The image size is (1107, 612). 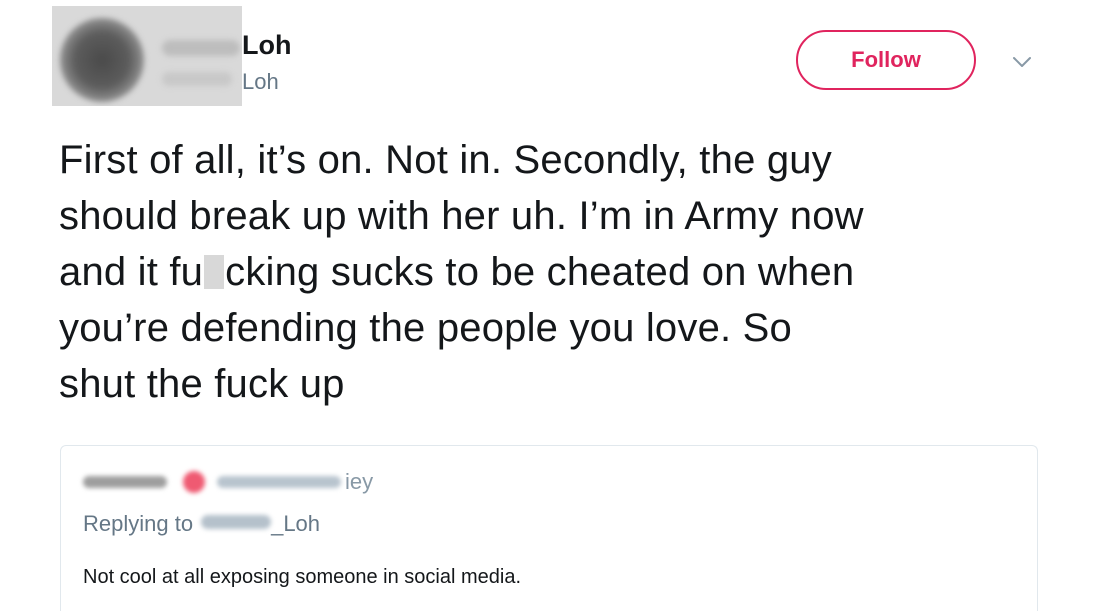 I want to click on replying-to: Replying to _Loh, so click(x=201, y=524).